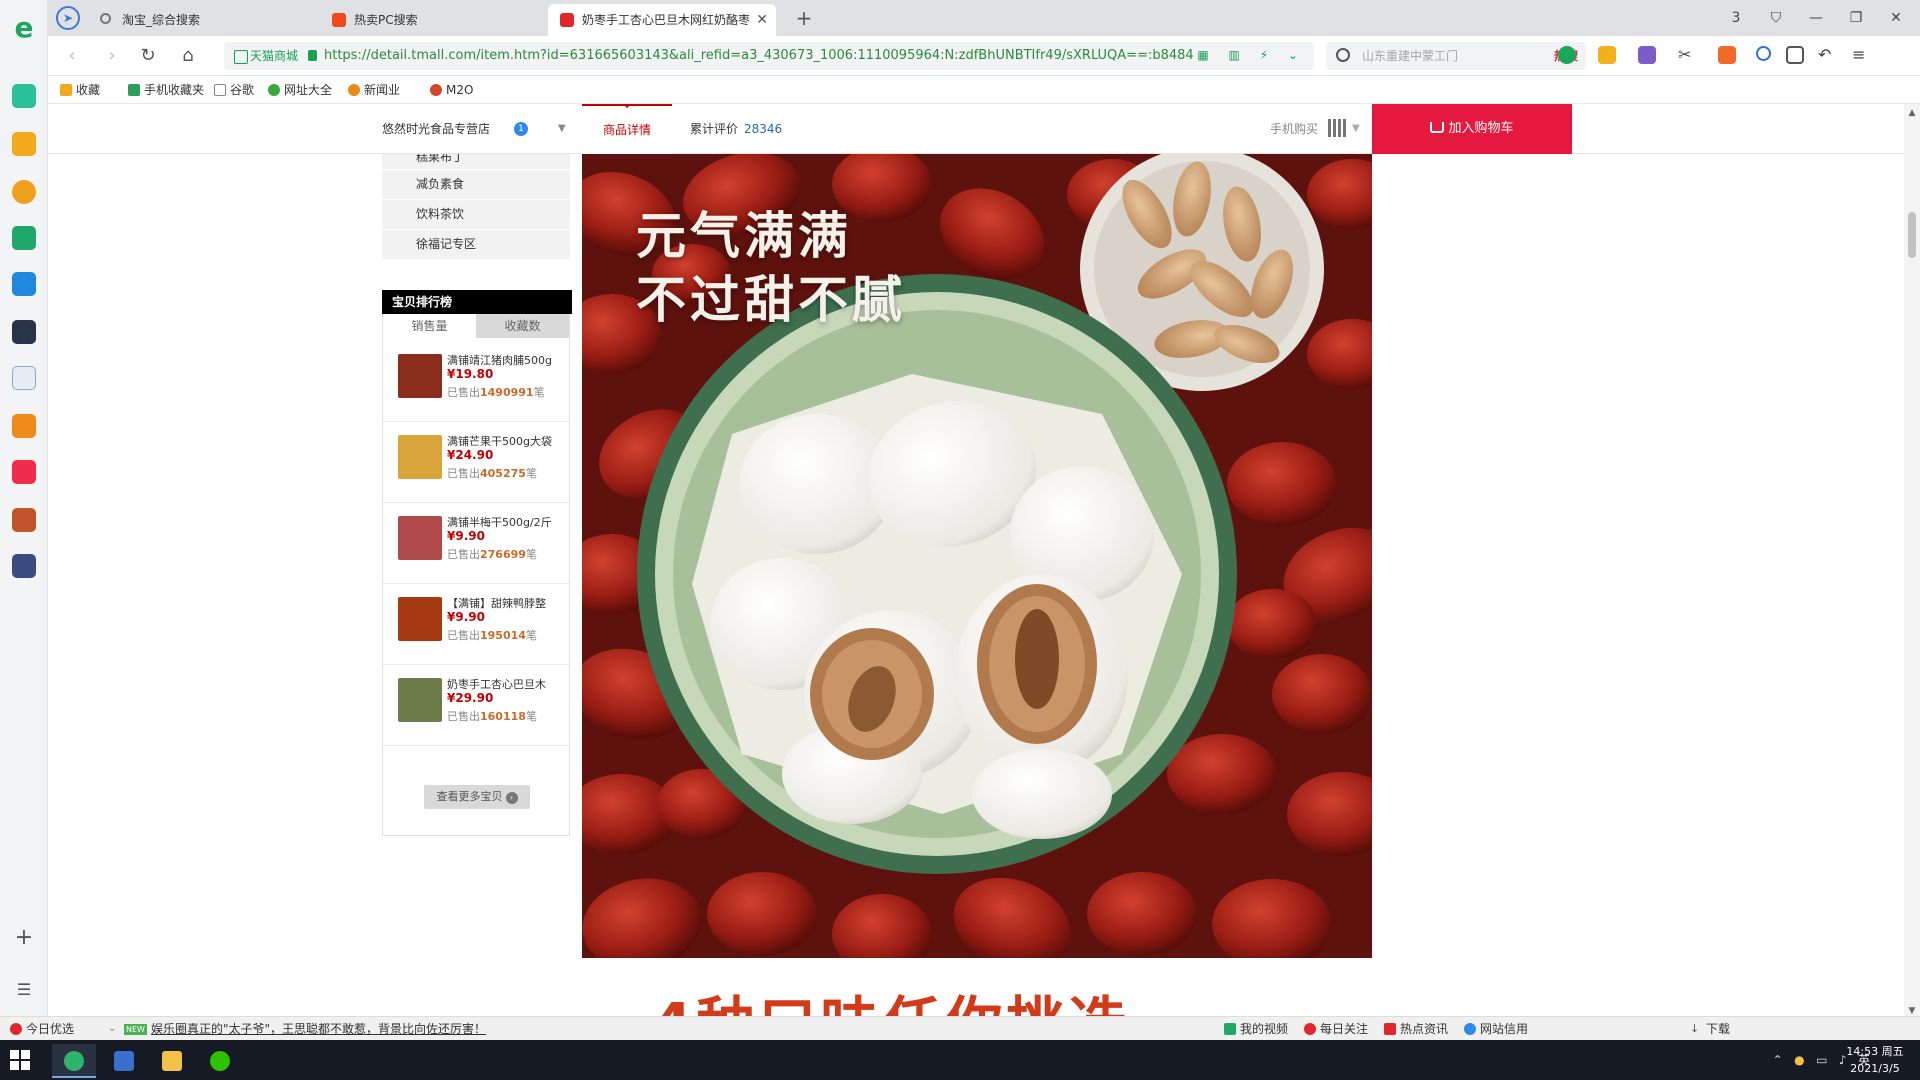 The width and height of the screenshot is (1920, 1080). Describe the element at coordinates (1336, 1029) in the screenshot. I see `daily-focus: 每日关注` at that location.